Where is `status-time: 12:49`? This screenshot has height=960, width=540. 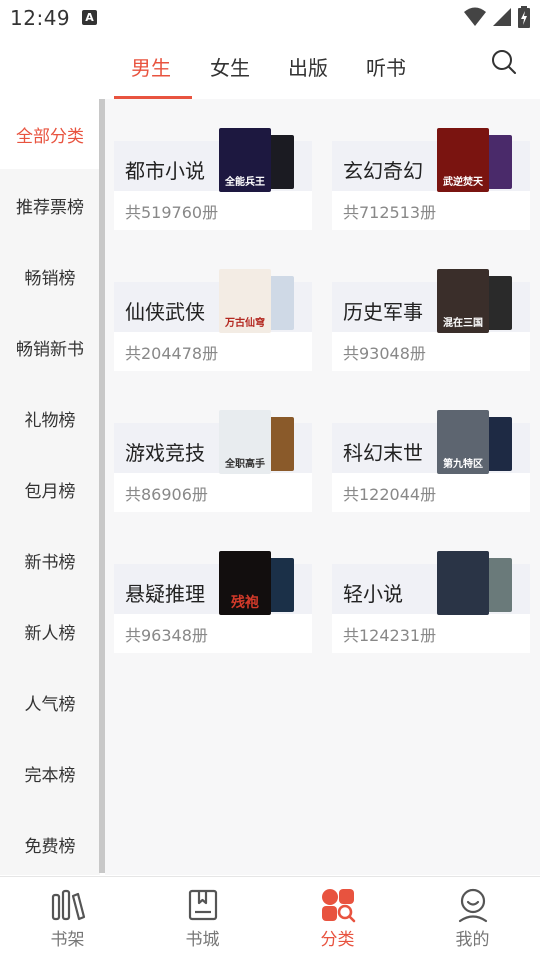 status-time: 12:49 is located at coordinates (40, 18).